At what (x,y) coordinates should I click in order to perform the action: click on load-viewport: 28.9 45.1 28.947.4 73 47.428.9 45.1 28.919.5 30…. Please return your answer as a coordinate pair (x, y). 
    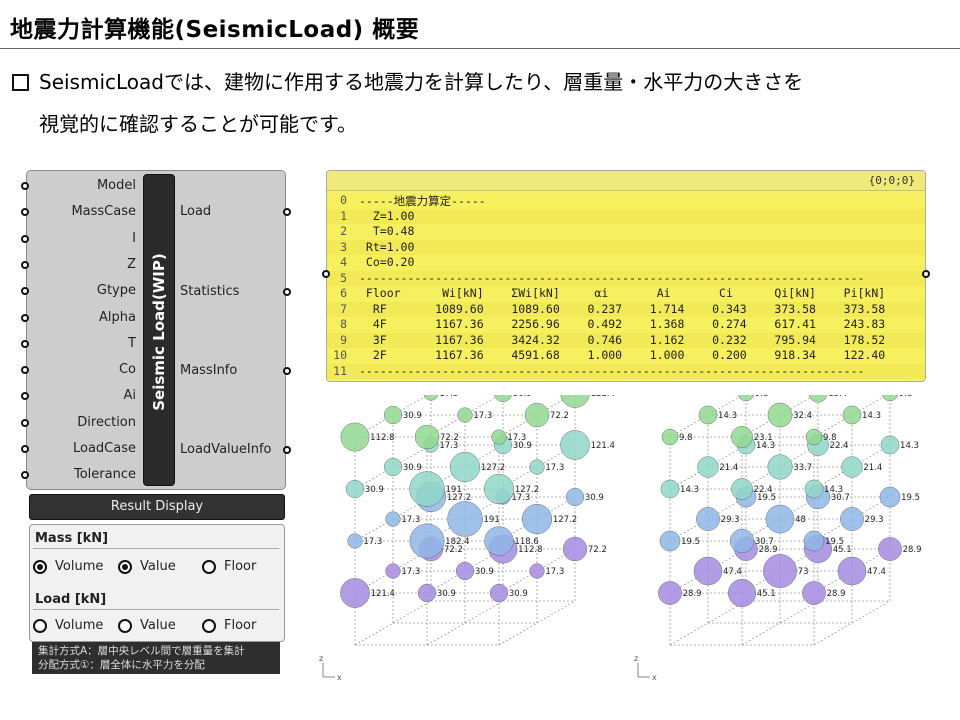
    Looking at the image, I should click on (780, 540).